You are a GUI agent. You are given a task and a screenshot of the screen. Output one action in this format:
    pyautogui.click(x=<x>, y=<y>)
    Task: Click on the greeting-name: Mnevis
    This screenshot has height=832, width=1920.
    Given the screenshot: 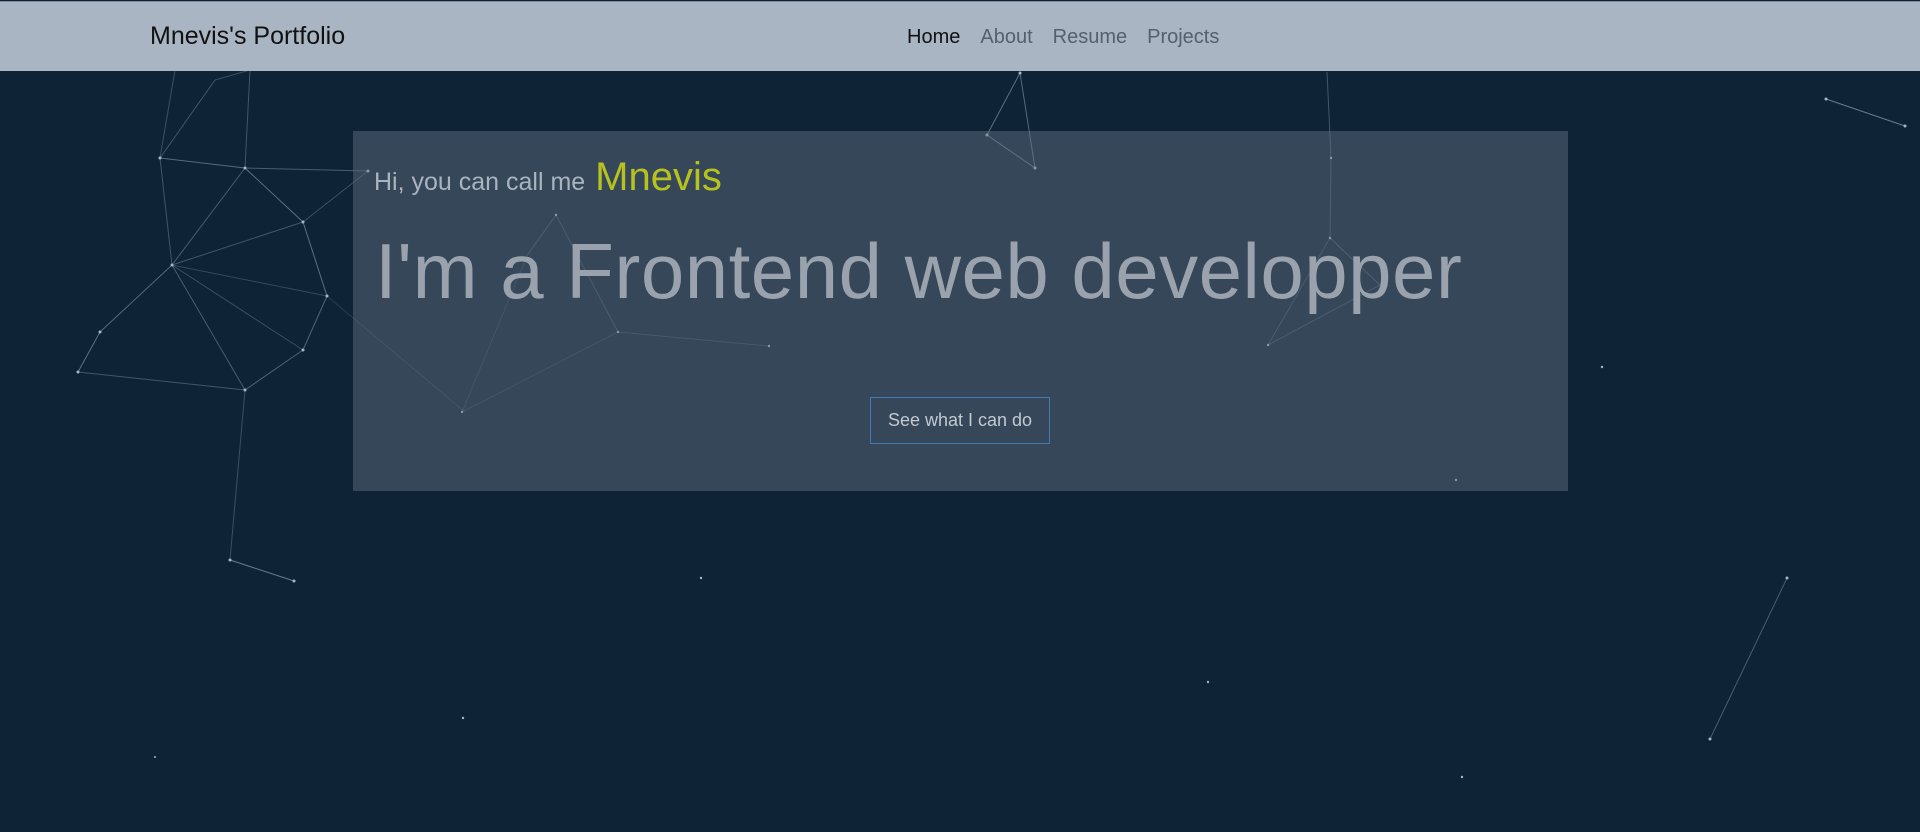 What is the action you would take?
    pyautogui.click(x=658, y=177)
    